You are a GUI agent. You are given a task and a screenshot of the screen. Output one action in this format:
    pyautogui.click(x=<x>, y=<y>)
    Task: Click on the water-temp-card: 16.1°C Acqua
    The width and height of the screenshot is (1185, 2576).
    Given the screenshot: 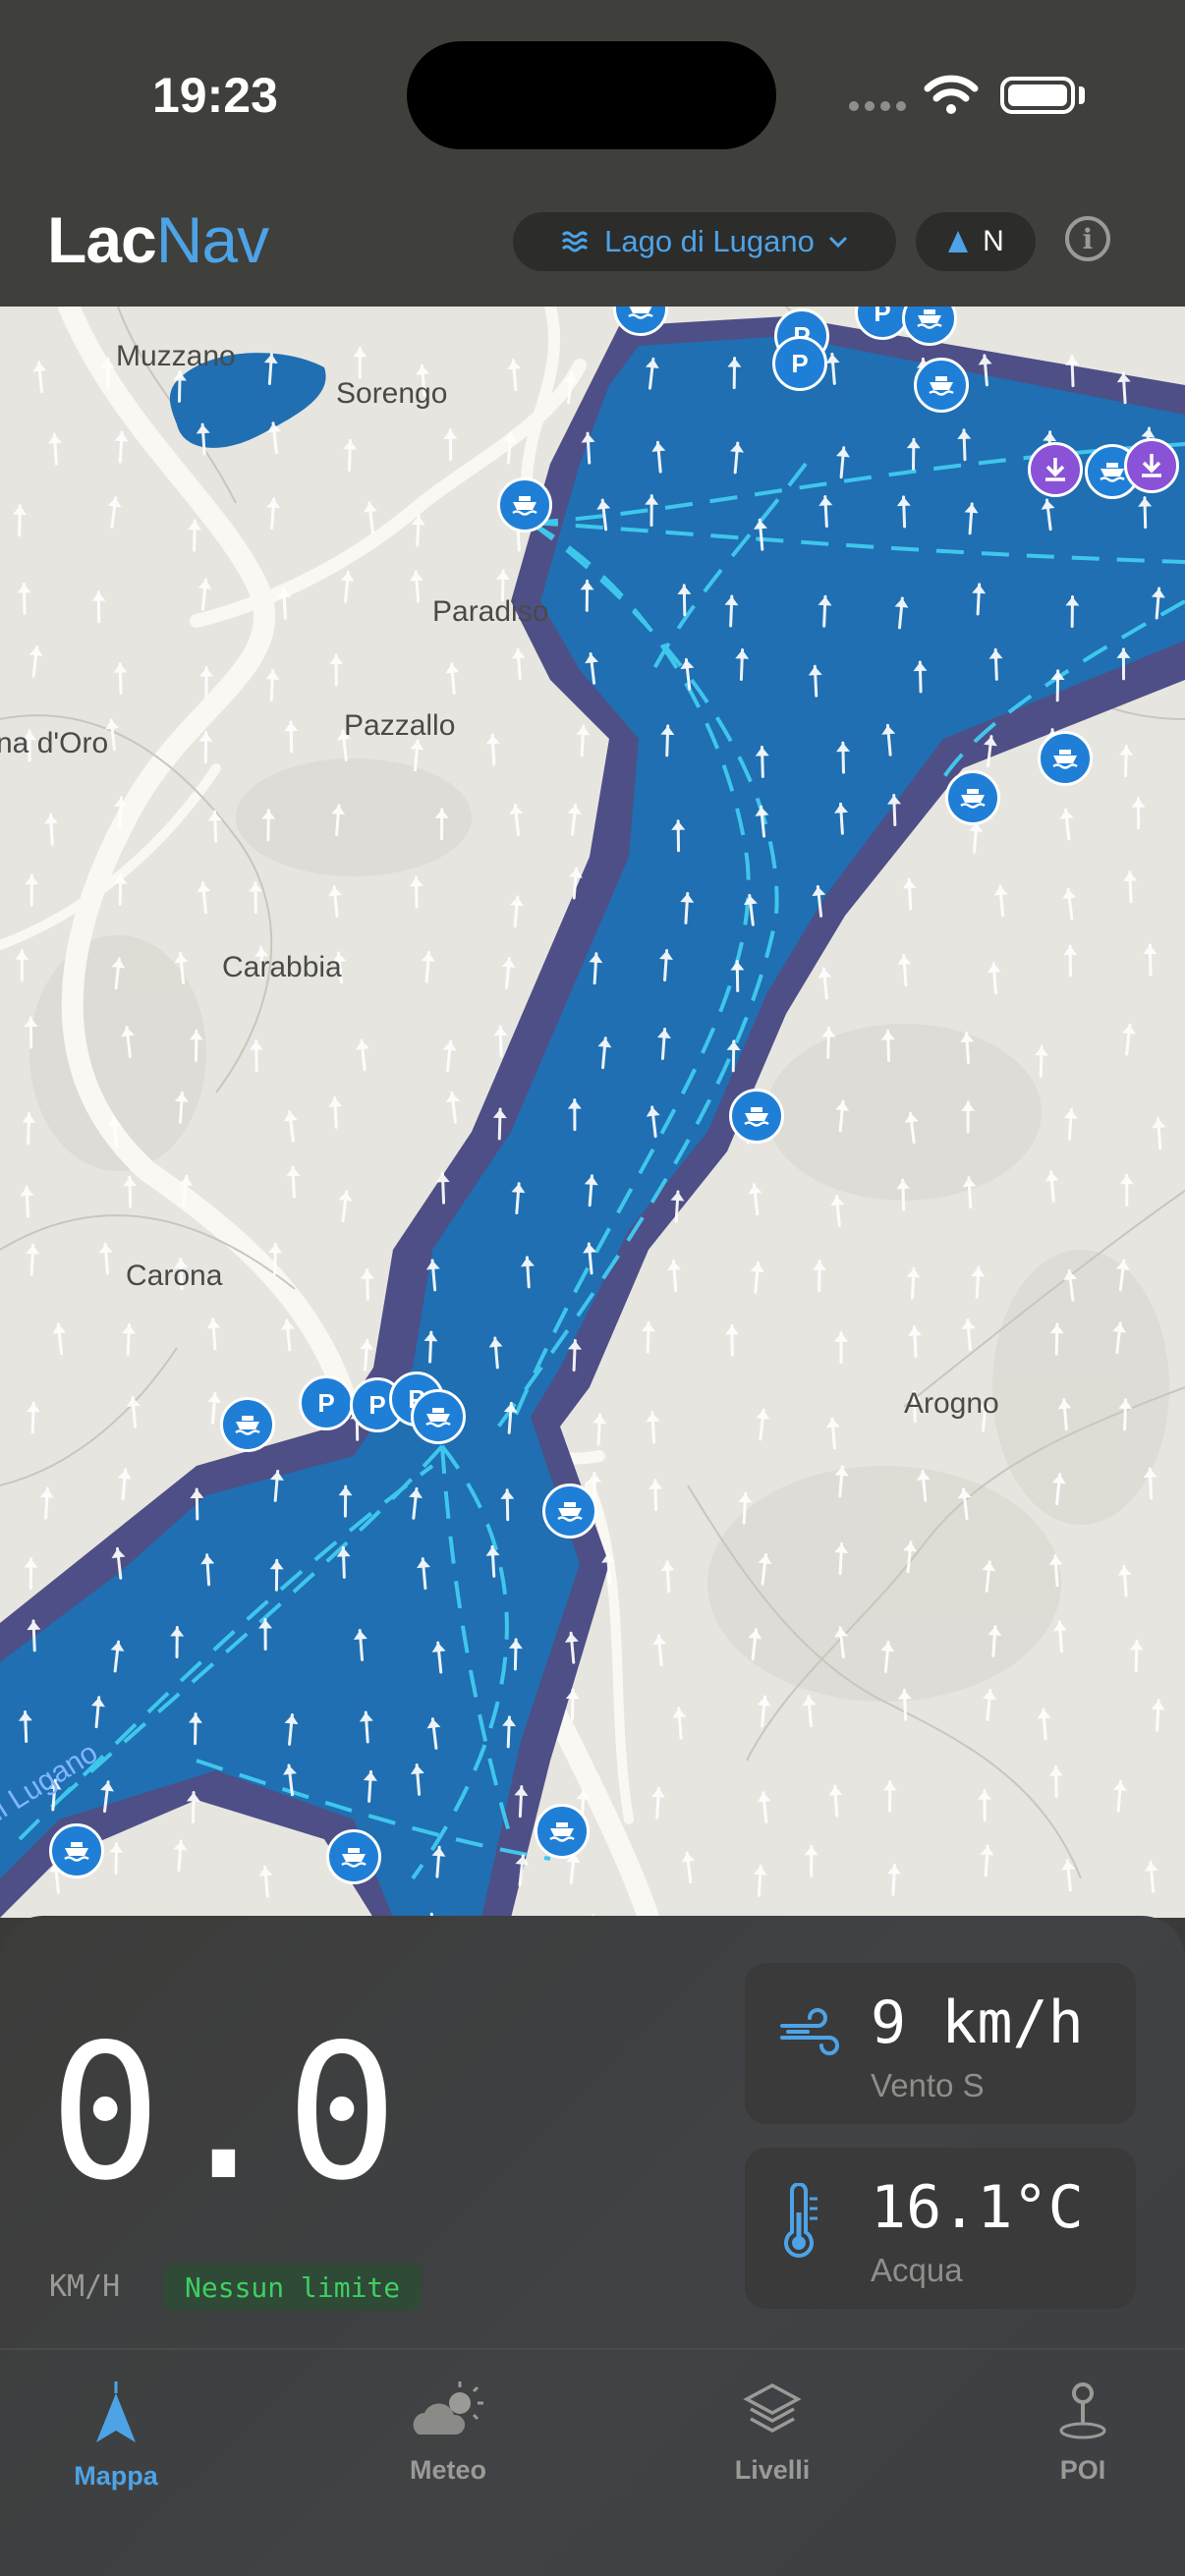 What is the action you would take?
    pyautogui.click(x=941, y=2228)
    